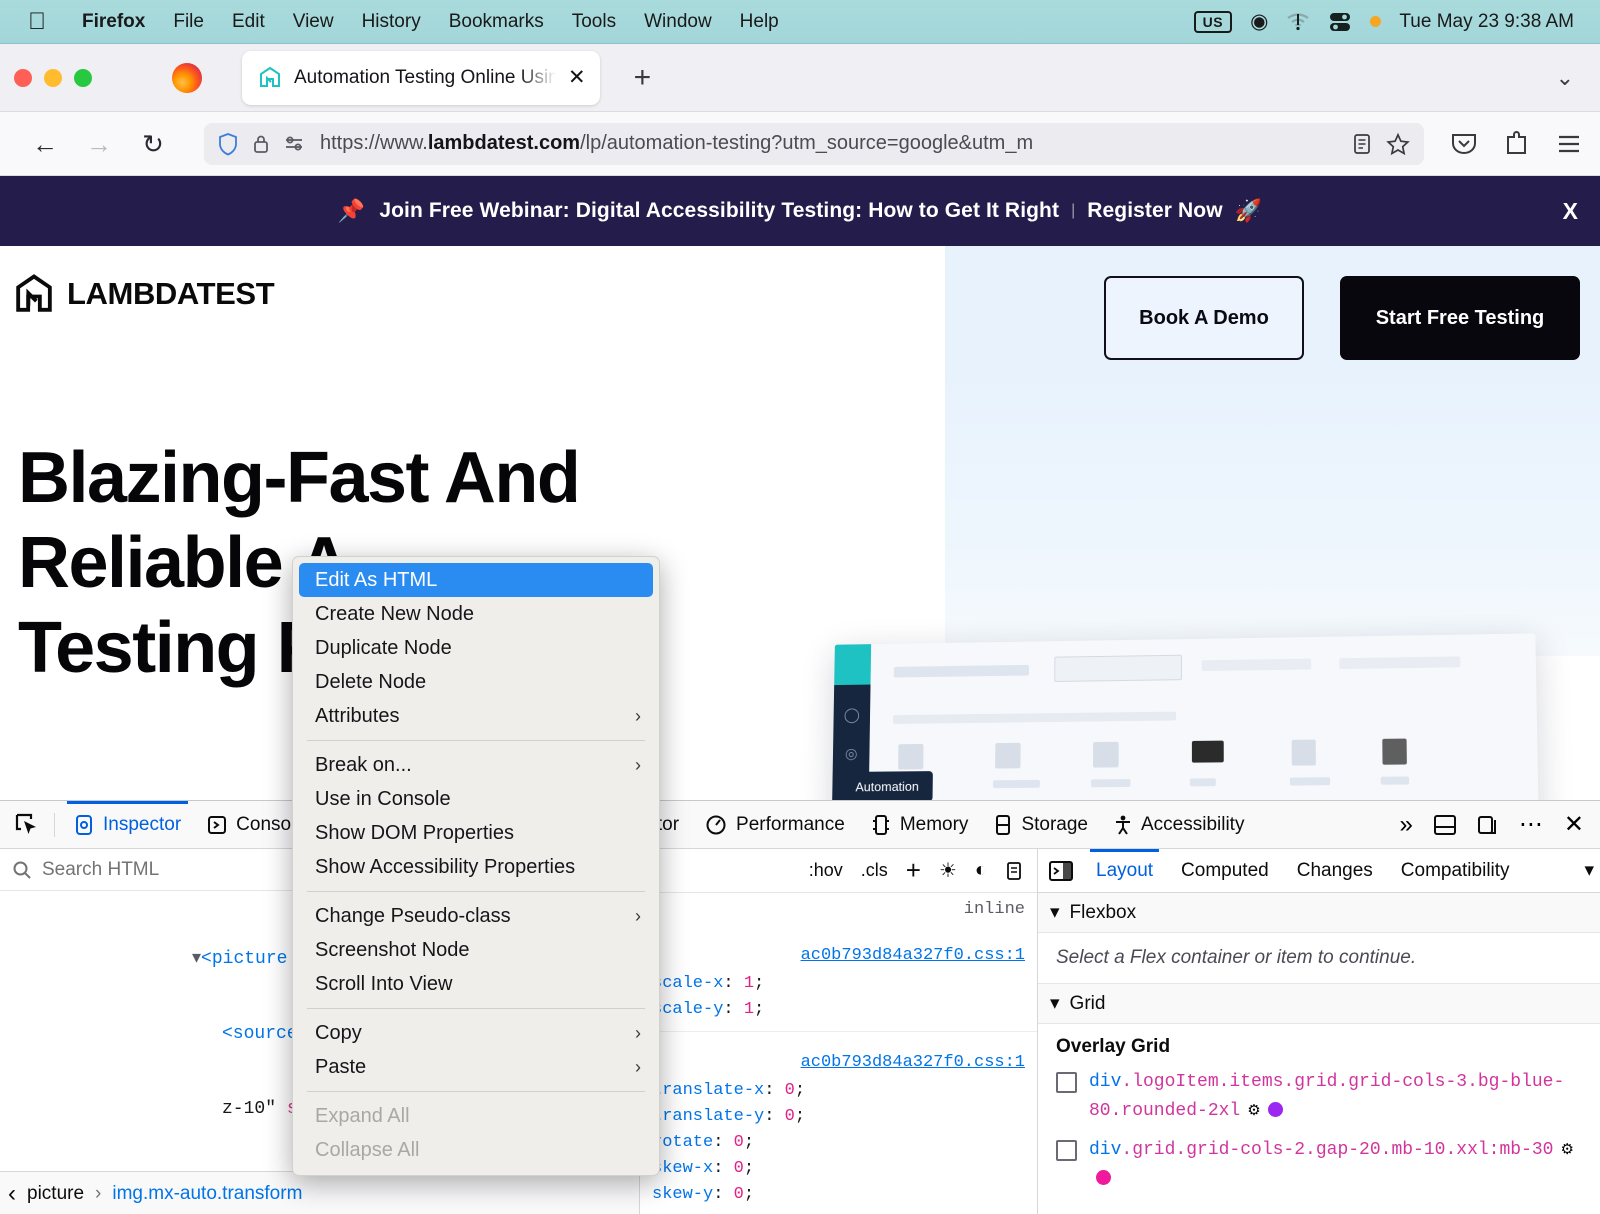  What do you see at coordinates (476, 984) in the screenshot?
I see `context-menu-item-scroll-into-view: Scroll Into View` at bounding box center [476, 984].